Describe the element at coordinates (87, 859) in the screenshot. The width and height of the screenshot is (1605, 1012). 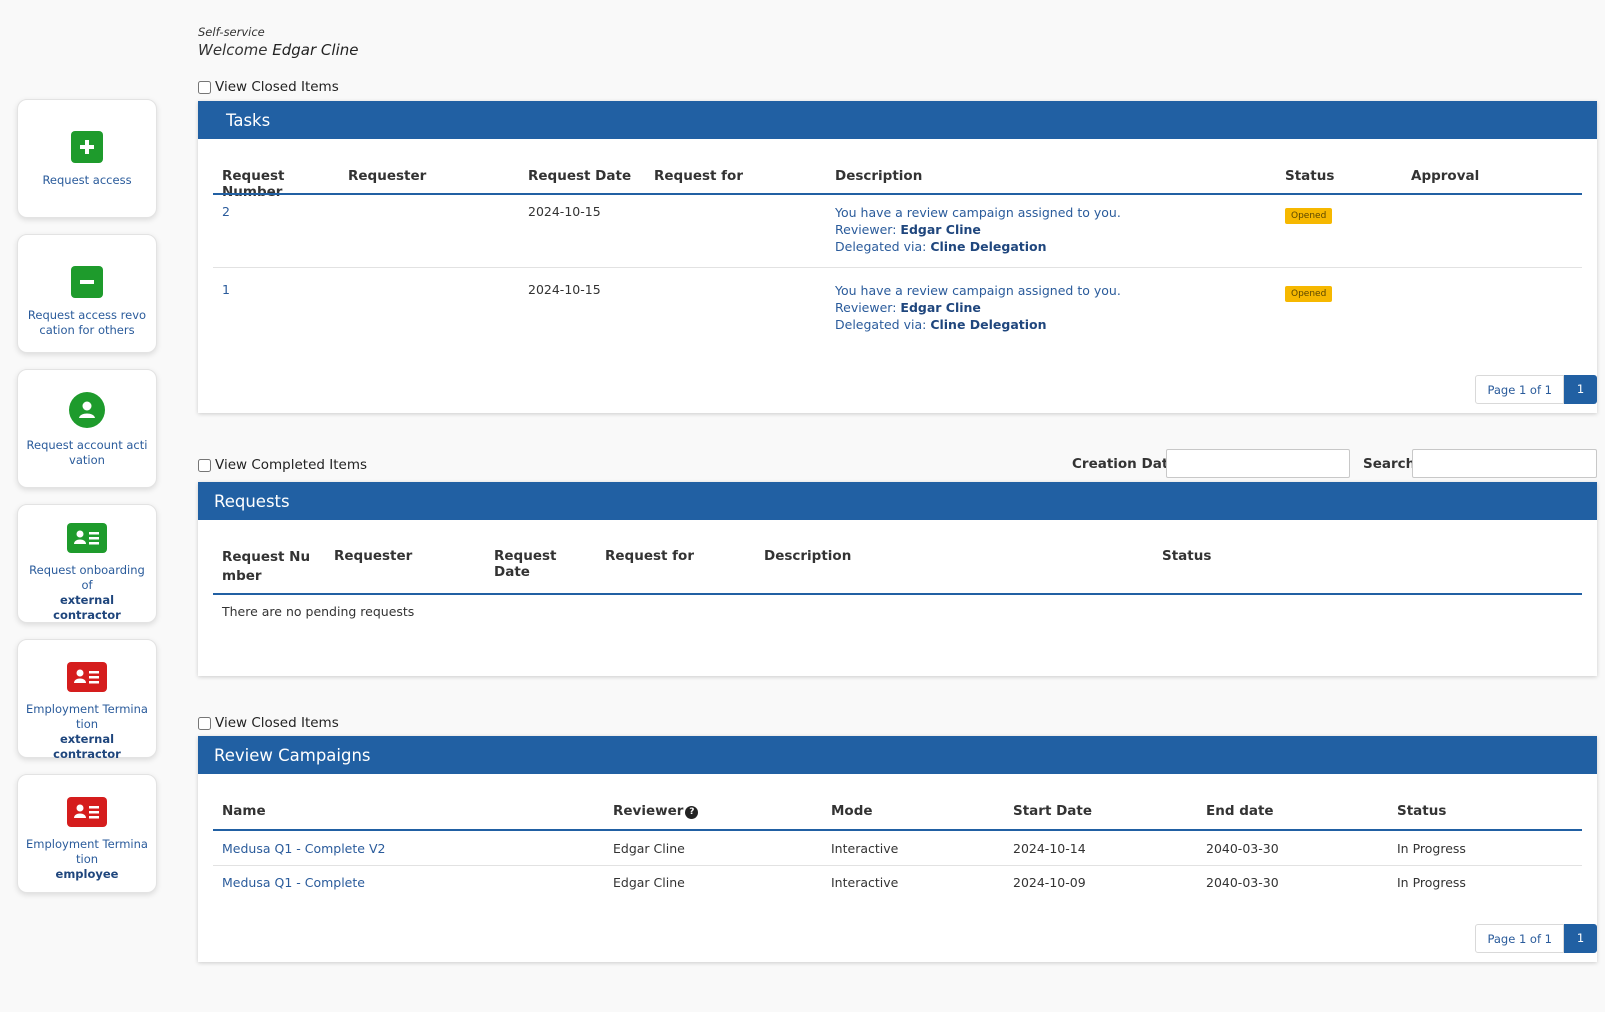
I see `tile-label: Employment Termination employee` at that location.